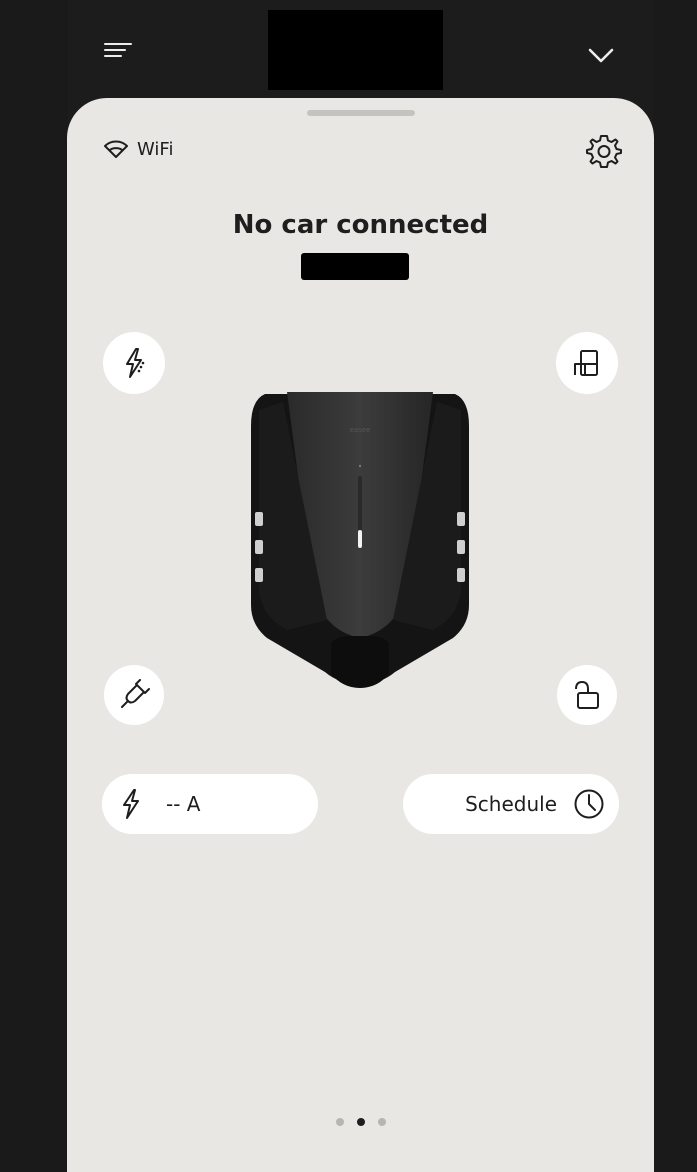 The width and height of the screenshot is (697, 1172). I want to click on right-background, so click(675, 586).